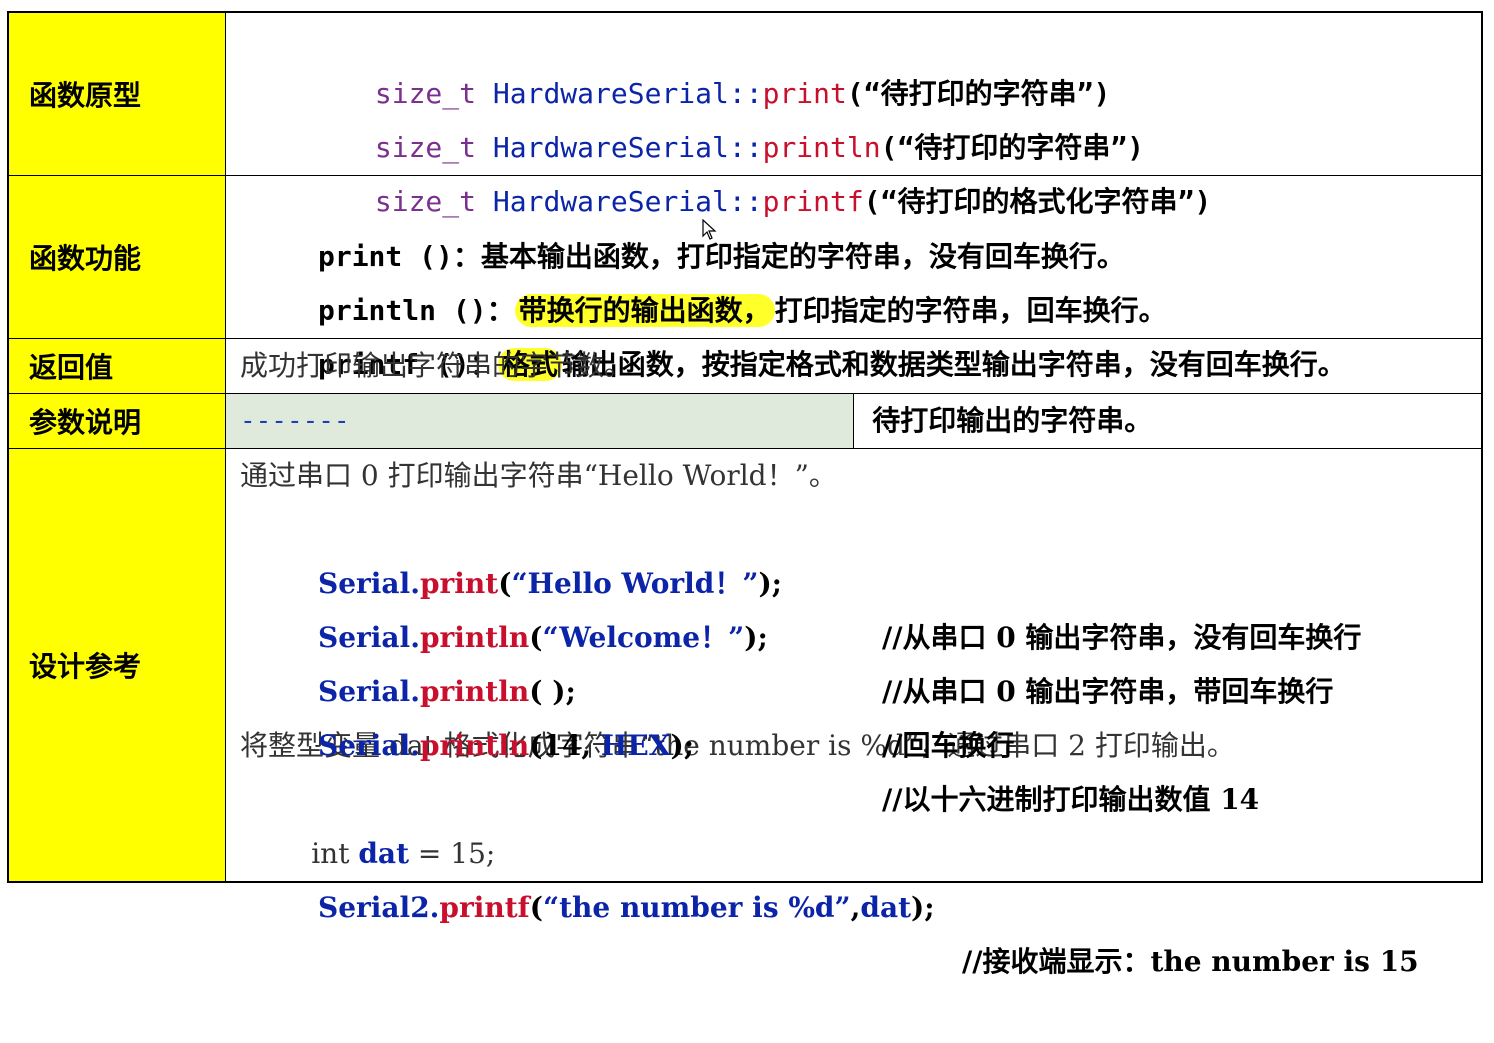 This screenshot has height=1043, width=1494. I want to click on param-desc: 待打印输出的字符串。, so click(1012, 420).